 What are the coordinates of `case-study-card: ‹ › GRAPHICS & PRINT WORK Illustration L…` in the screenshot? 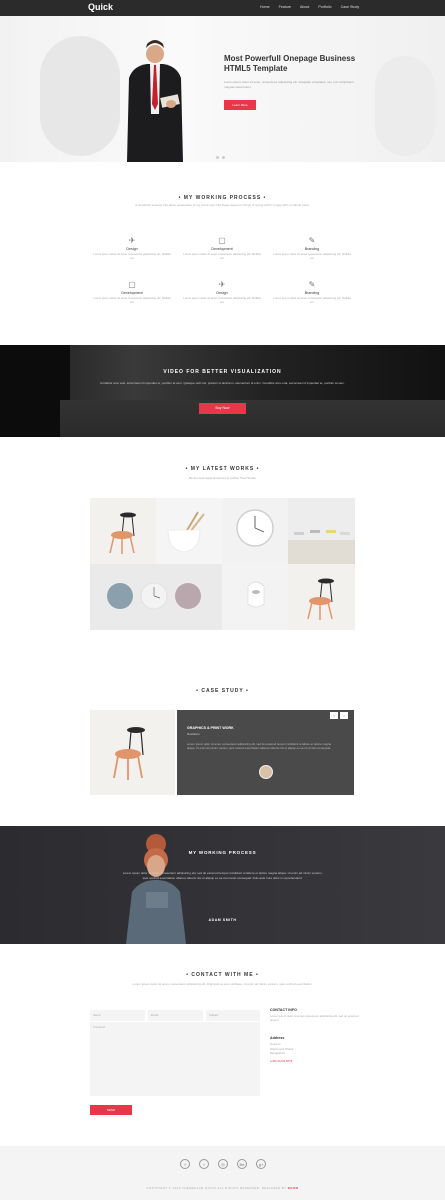 It's located at (265, 752).